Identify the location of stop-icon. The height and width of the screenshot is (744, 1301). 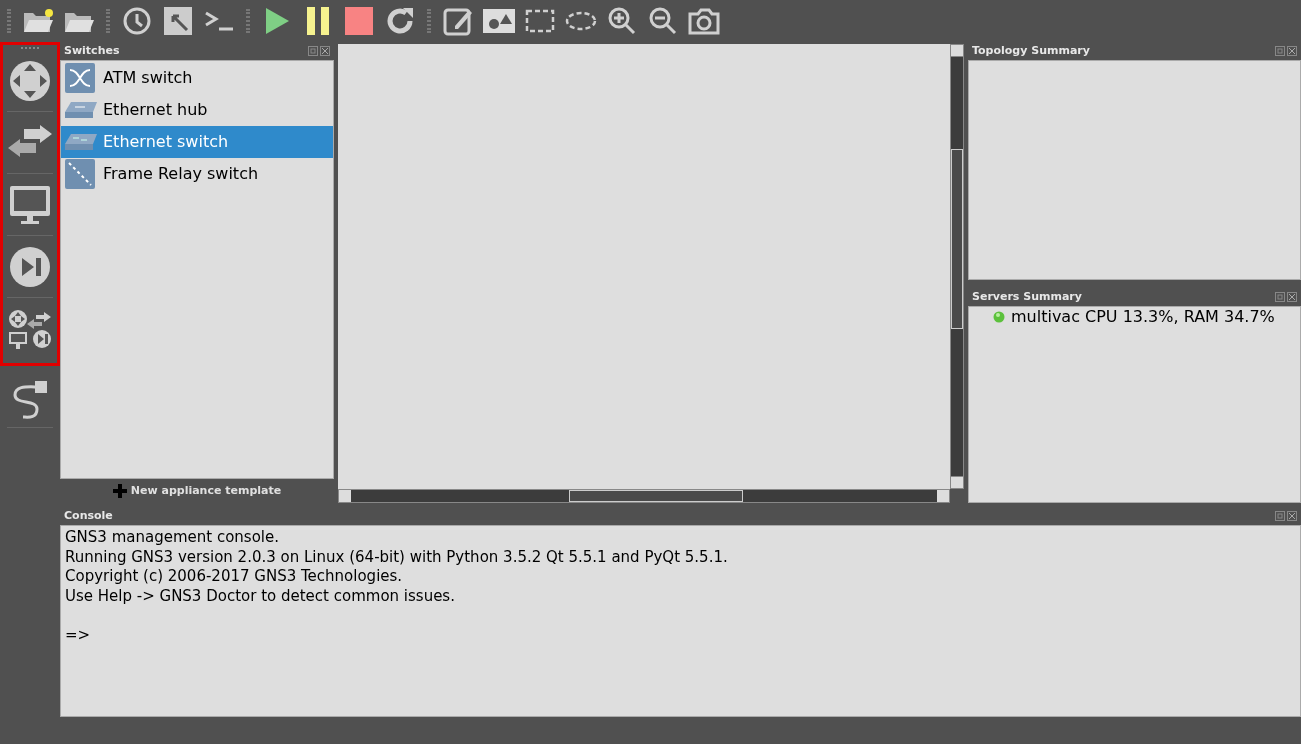
(359, 21).